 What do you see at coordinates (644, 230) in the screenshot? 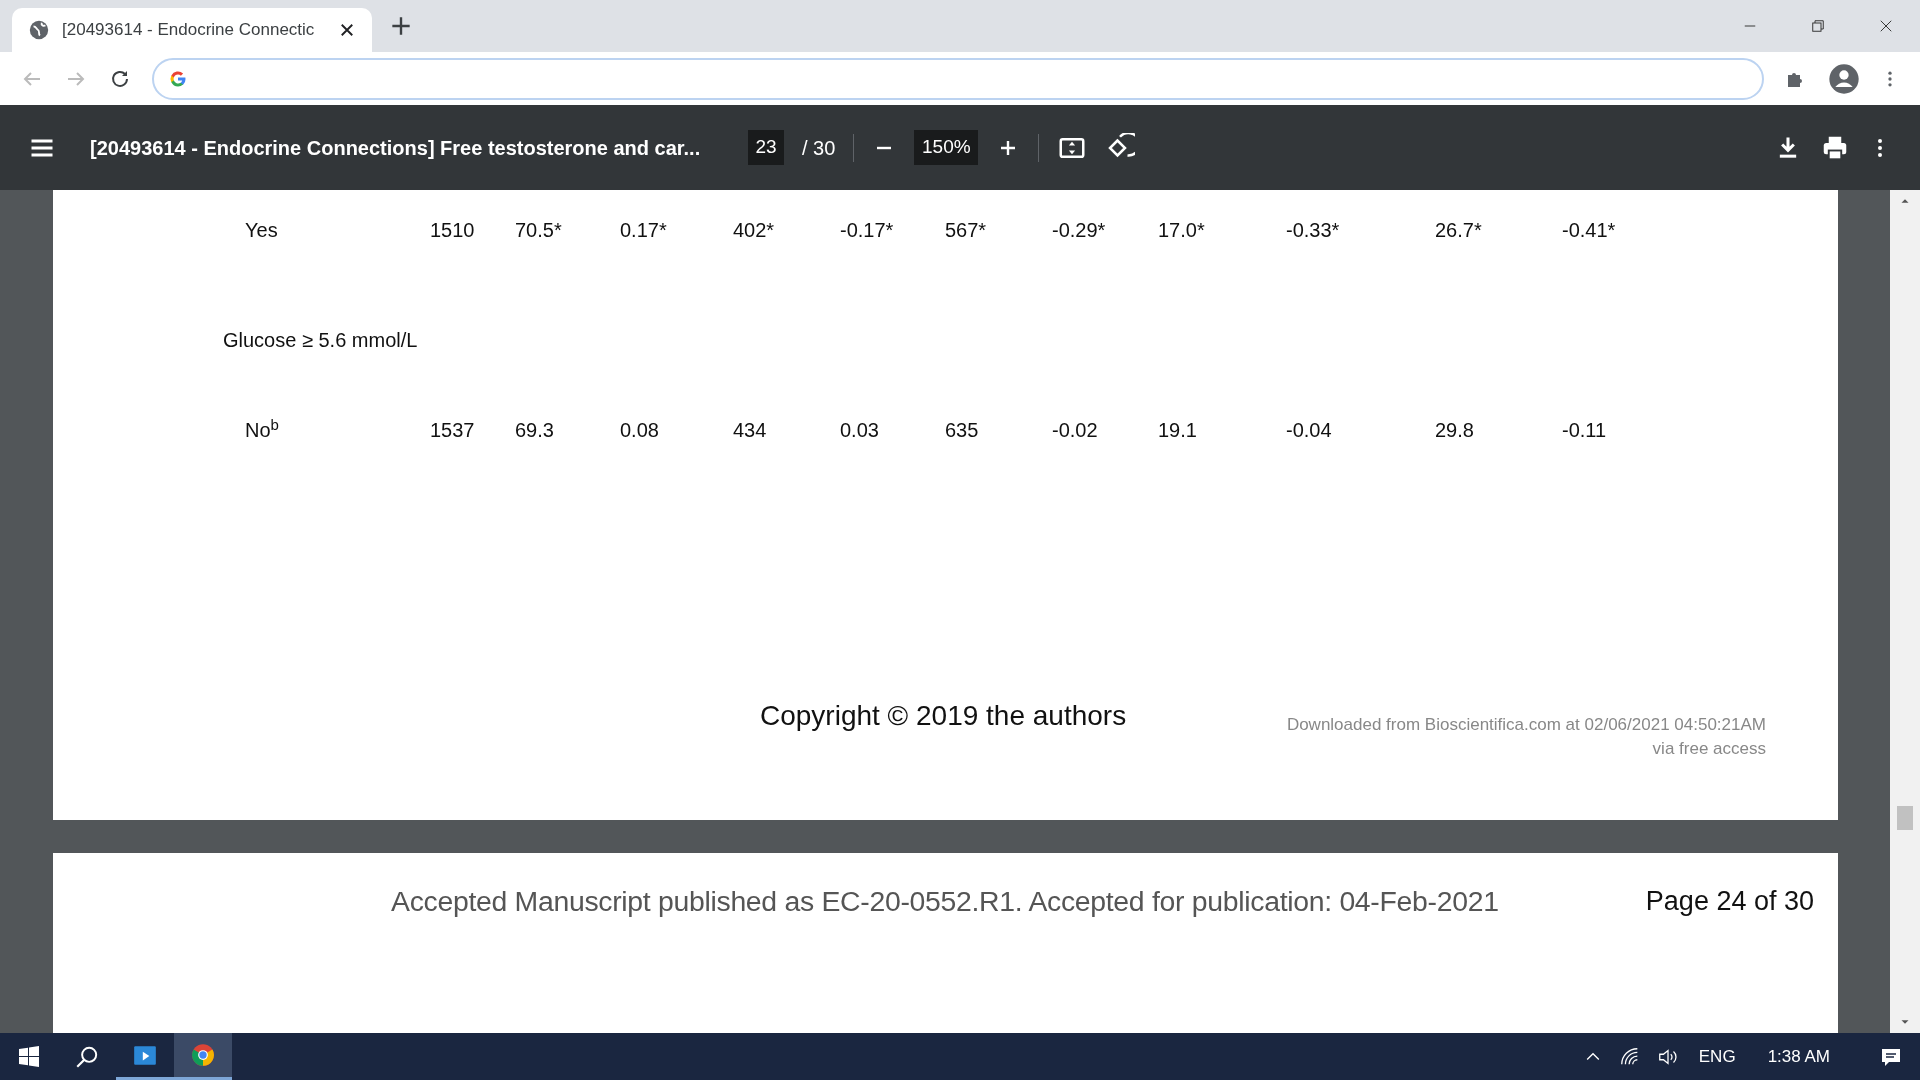
I see `table-cell-text: 0.17*` at bounding box center [644, 230].